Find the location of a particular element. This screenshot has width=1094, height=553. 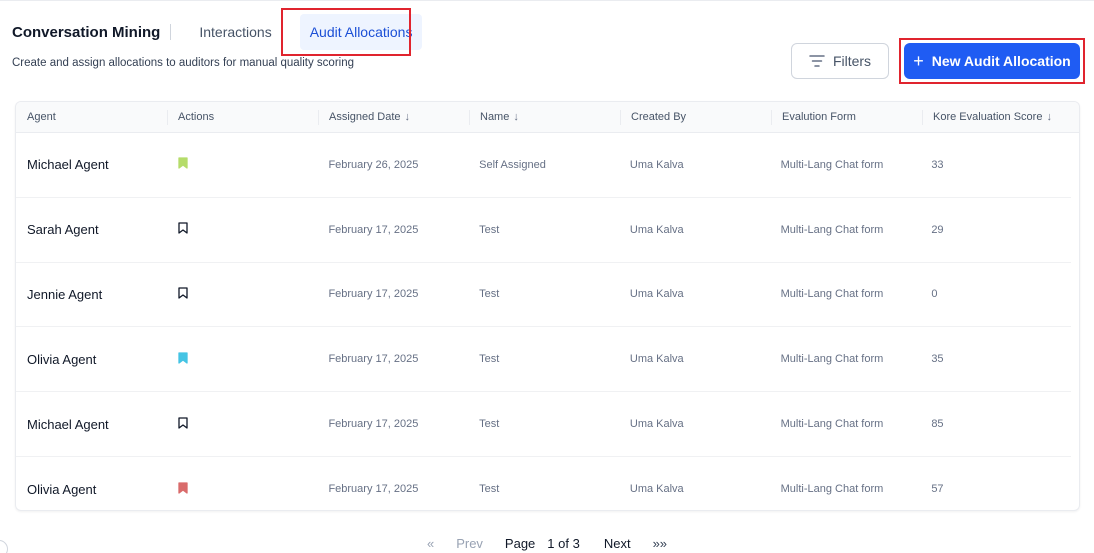

page-label: Page is located at coordinates (520, 543).